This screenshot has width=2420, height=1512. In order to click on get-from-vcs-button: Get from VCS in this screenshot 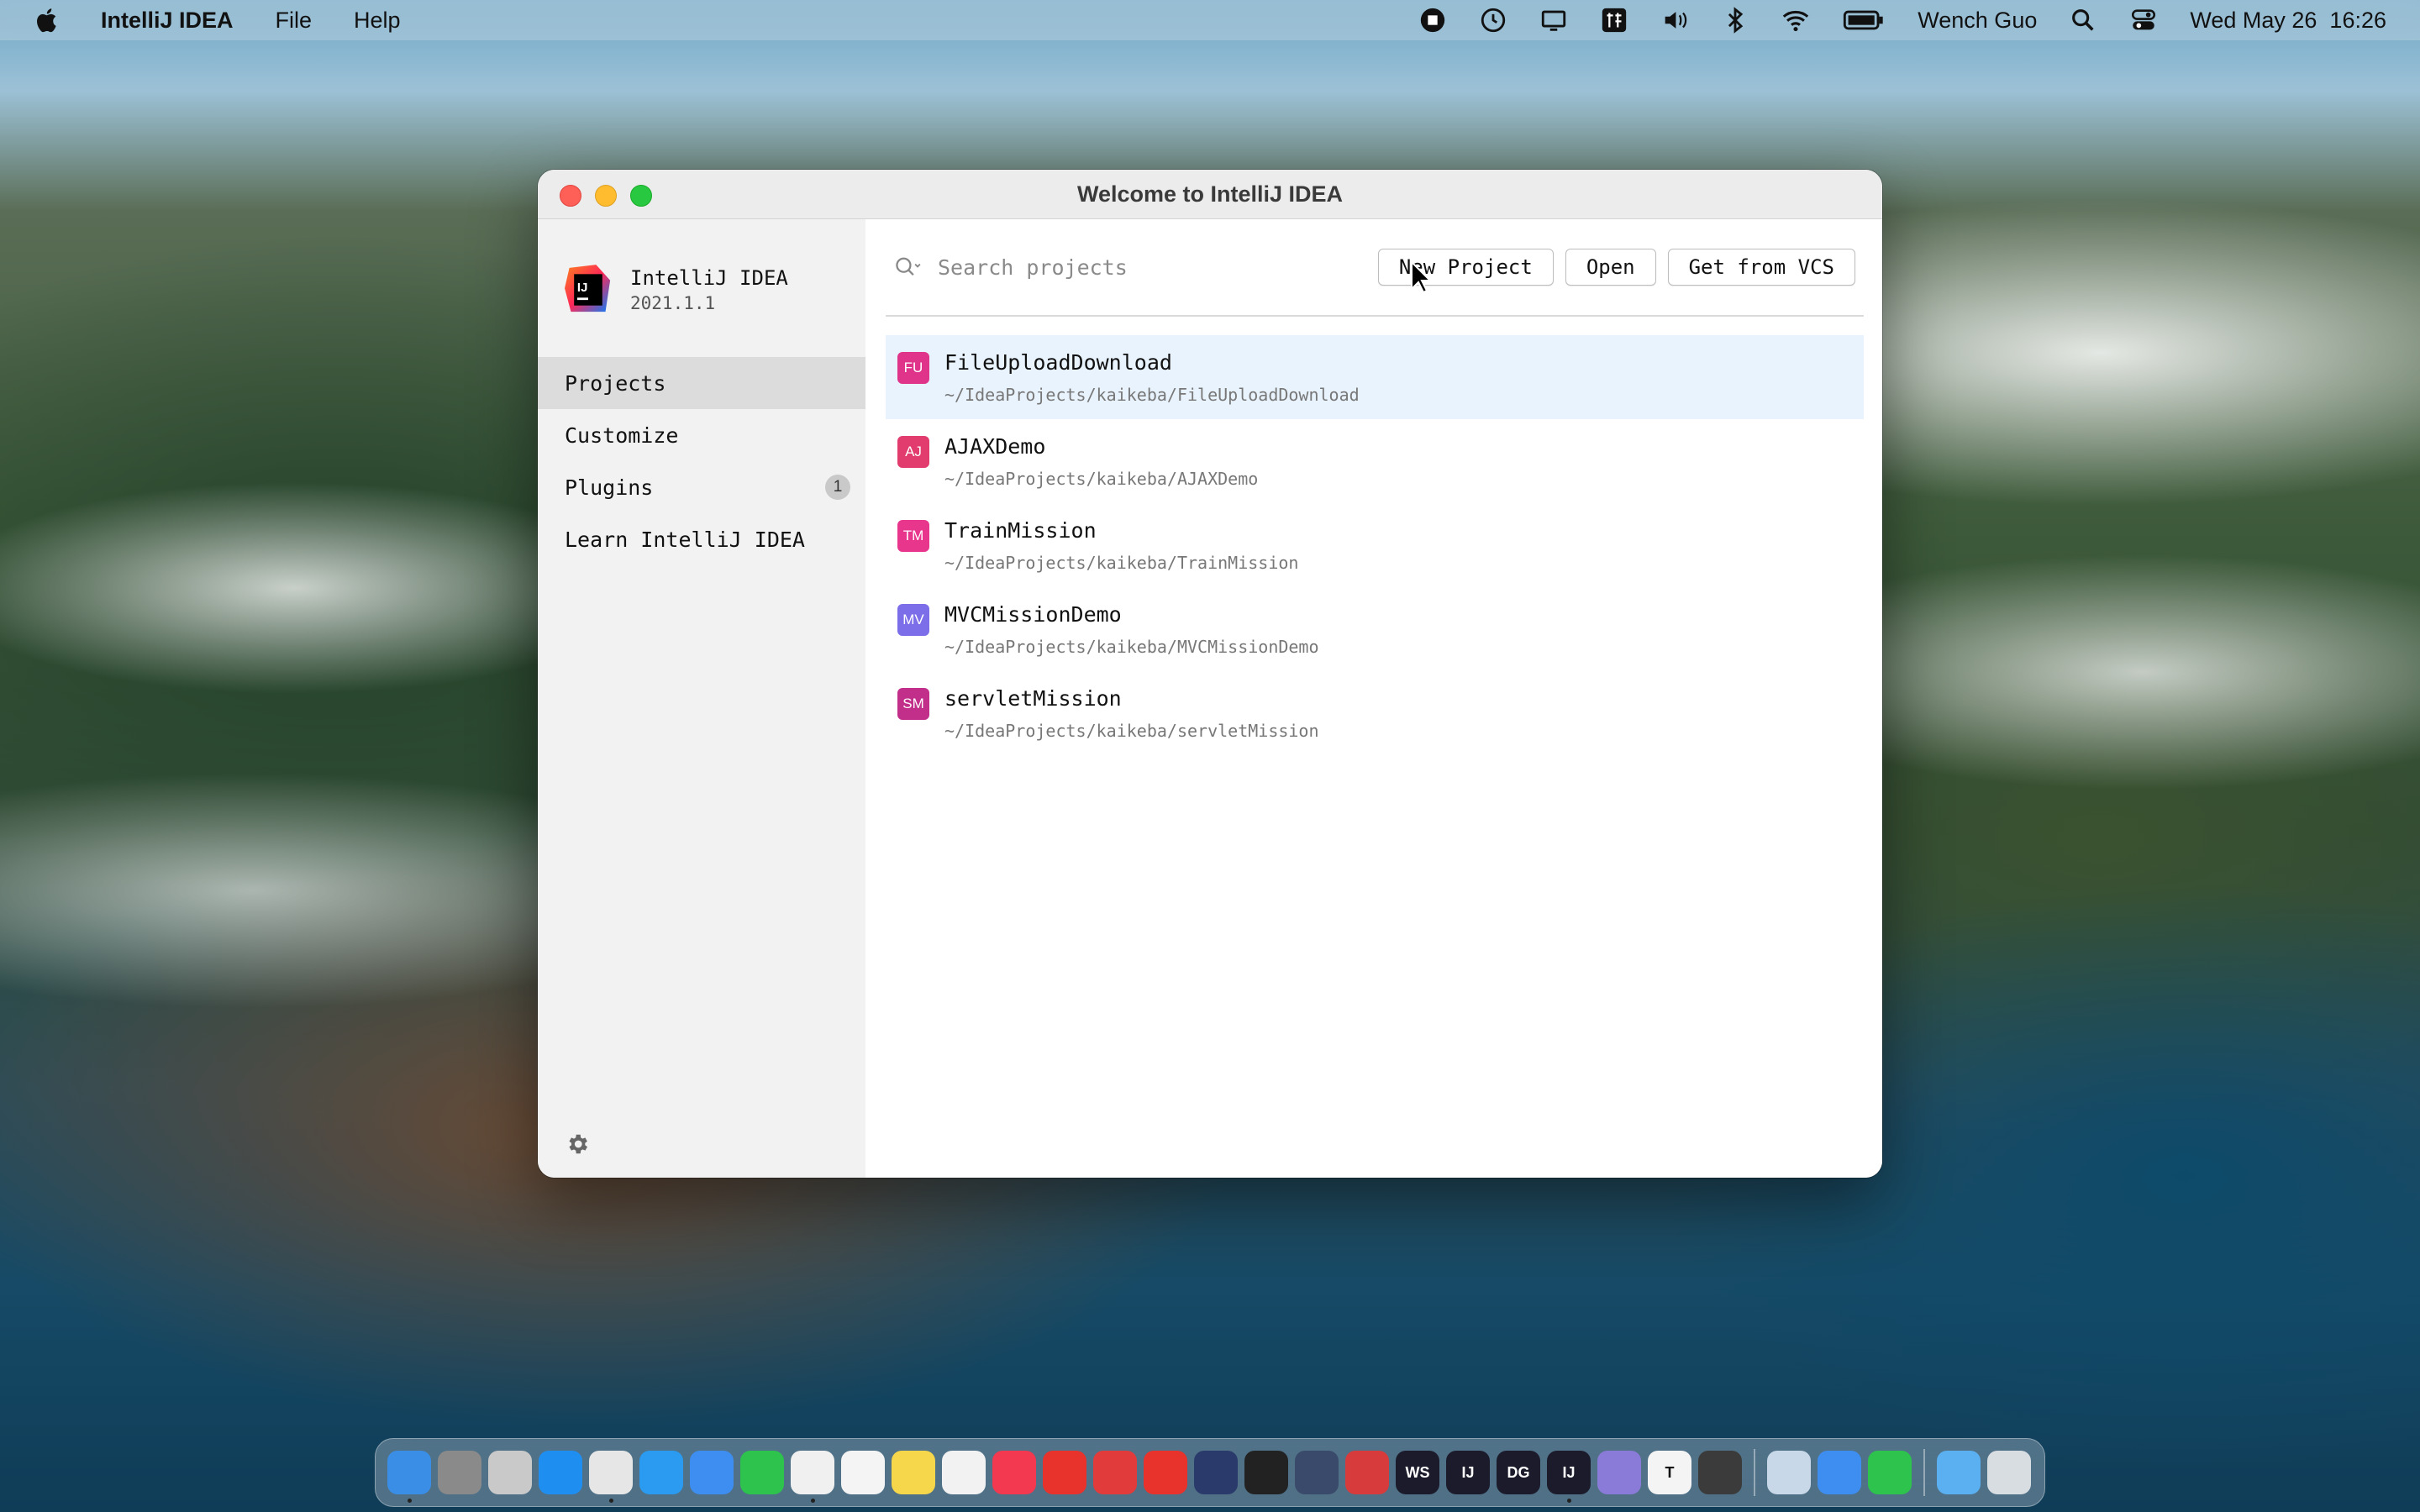, I will do `click(1761, 267)`.